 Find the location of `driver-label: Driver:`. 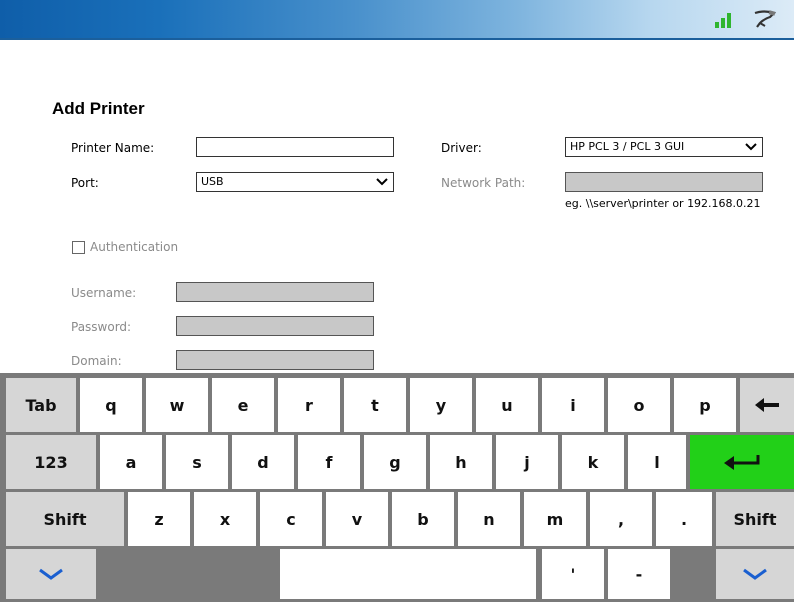

driver-label: Driver: is located at coordinates (461, 148).